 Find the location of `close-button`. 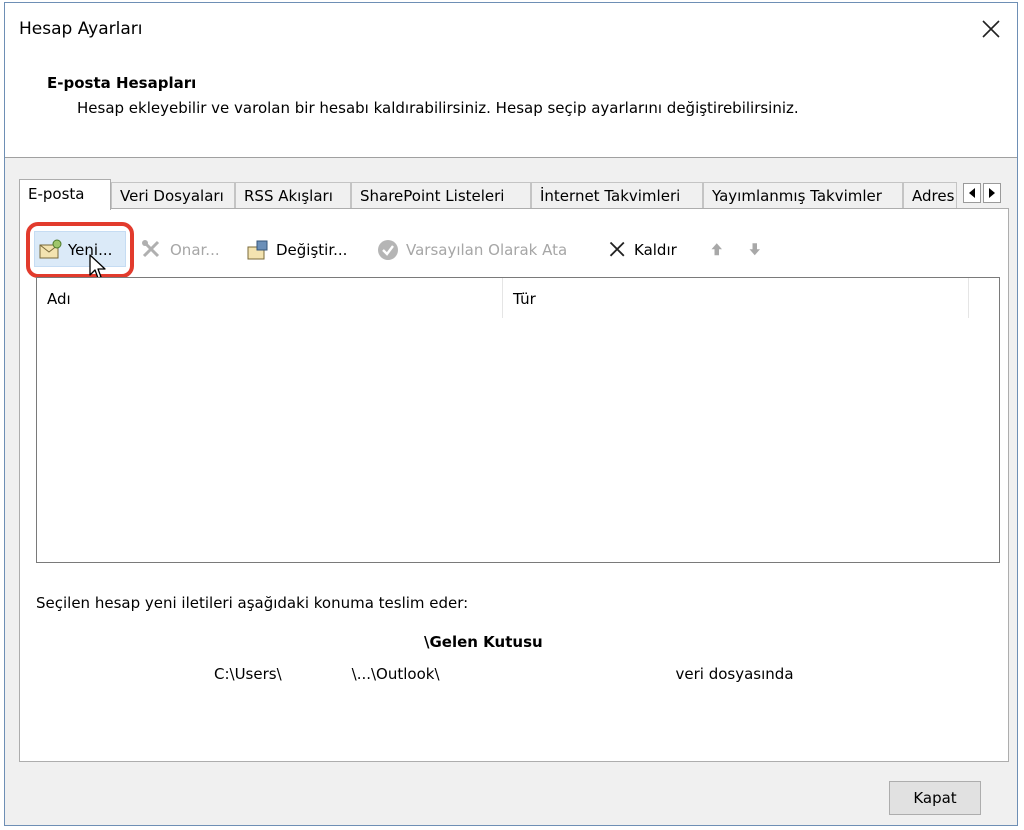

close-button is located at coordinates (991, 29).